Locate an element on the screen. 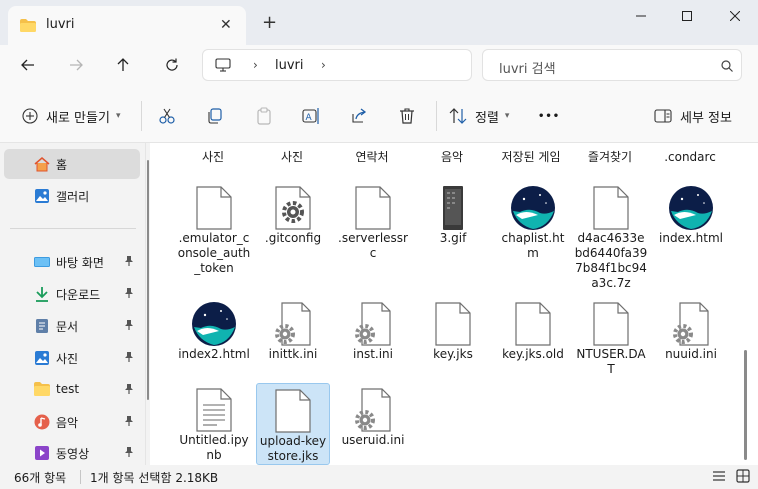 This screenshot has height=489, width=758. file-label-condarc: .condarc is located at coordinates (690, 157).